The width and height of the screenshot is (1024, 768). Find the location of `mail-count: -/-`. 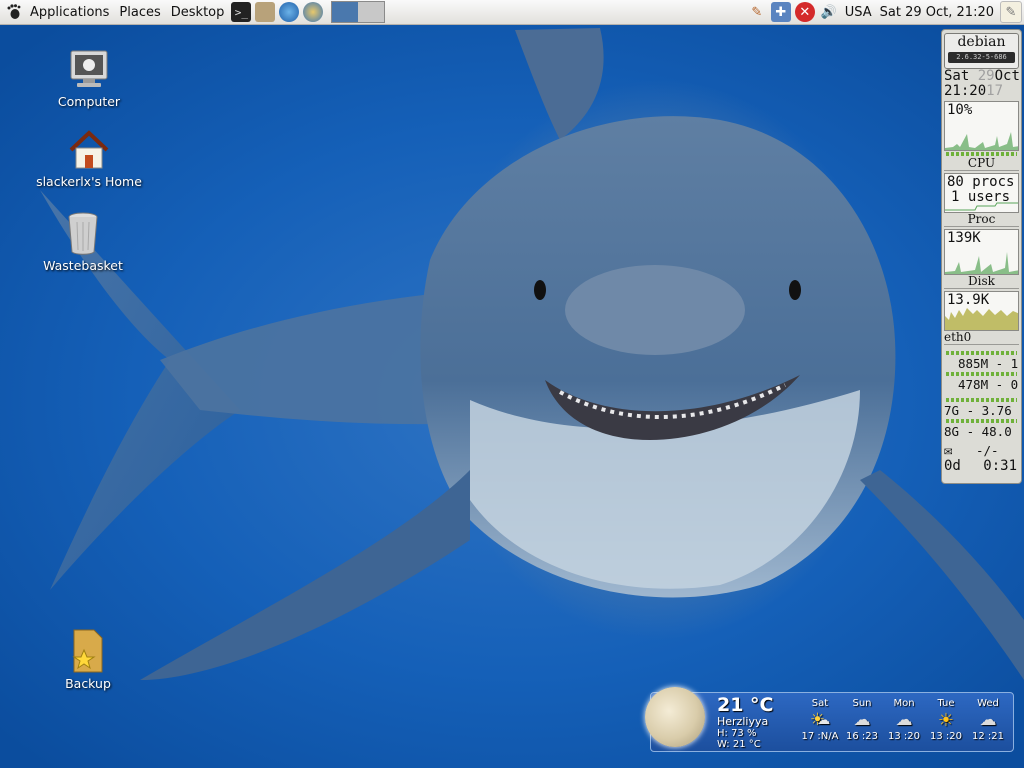

mail-count: -/- is located at coordinates (987, 450).